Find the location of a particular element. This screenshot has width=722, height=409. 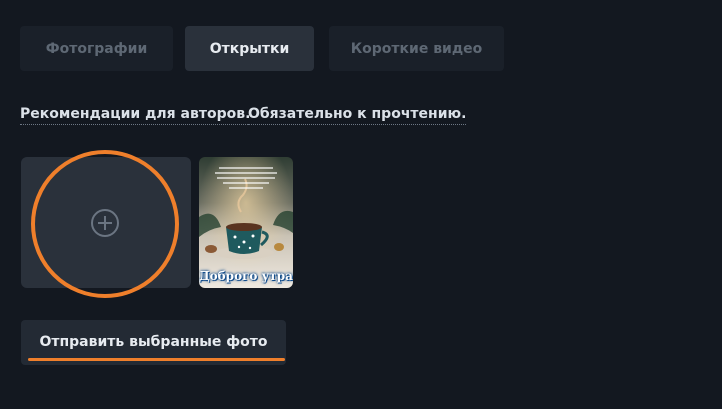

plus-circle-icon is located at coordinates (105, 223).